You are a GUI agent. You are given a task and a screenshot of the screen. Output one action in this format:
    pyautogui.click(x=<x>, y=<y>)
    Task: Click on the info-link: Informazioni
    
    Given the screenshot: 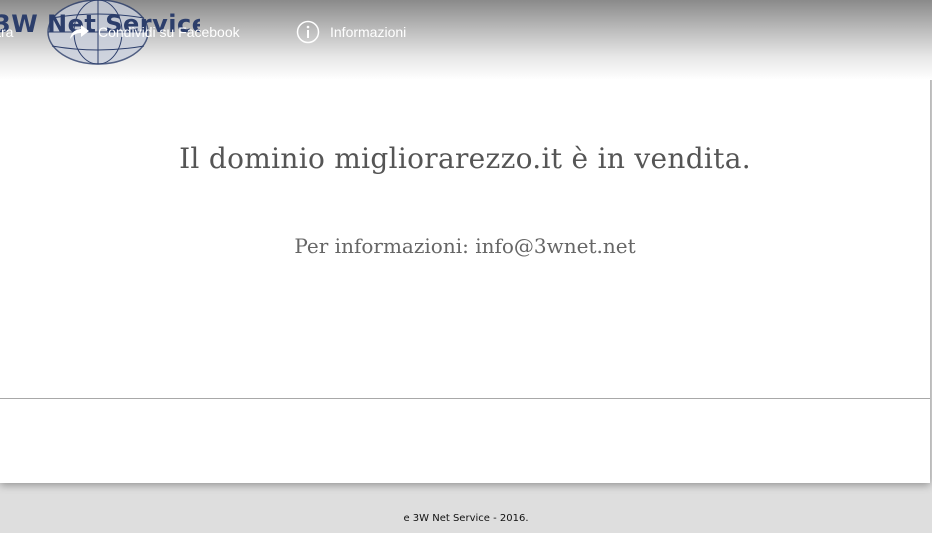 What is the action you would take?
    pyautogui.click(x=351, y=32)
    